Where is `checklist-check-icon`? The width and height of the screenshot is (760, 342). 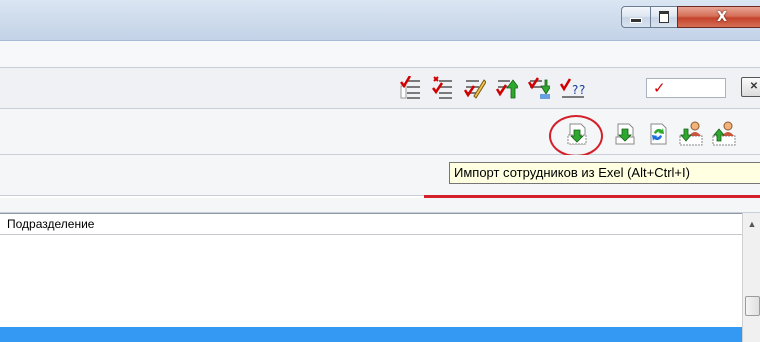 checklist-check-icon is located at coordinates (411, 87).